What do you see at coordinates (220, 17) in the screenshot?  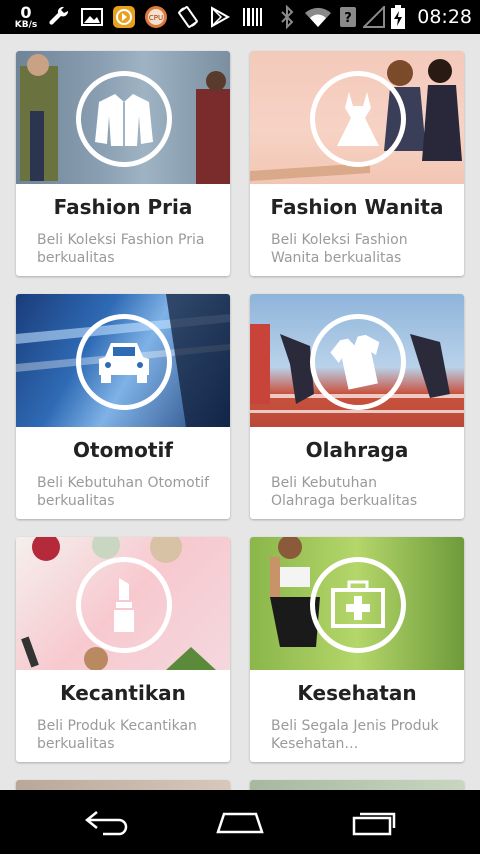 I see `play-store-icon` at bounding box center [220, 17].